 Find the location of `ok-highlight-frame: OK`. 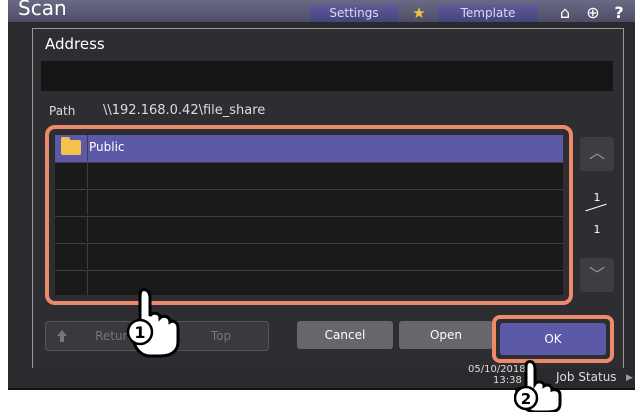

ok-highlight-frame: OK is located at coordinates (553, 339).